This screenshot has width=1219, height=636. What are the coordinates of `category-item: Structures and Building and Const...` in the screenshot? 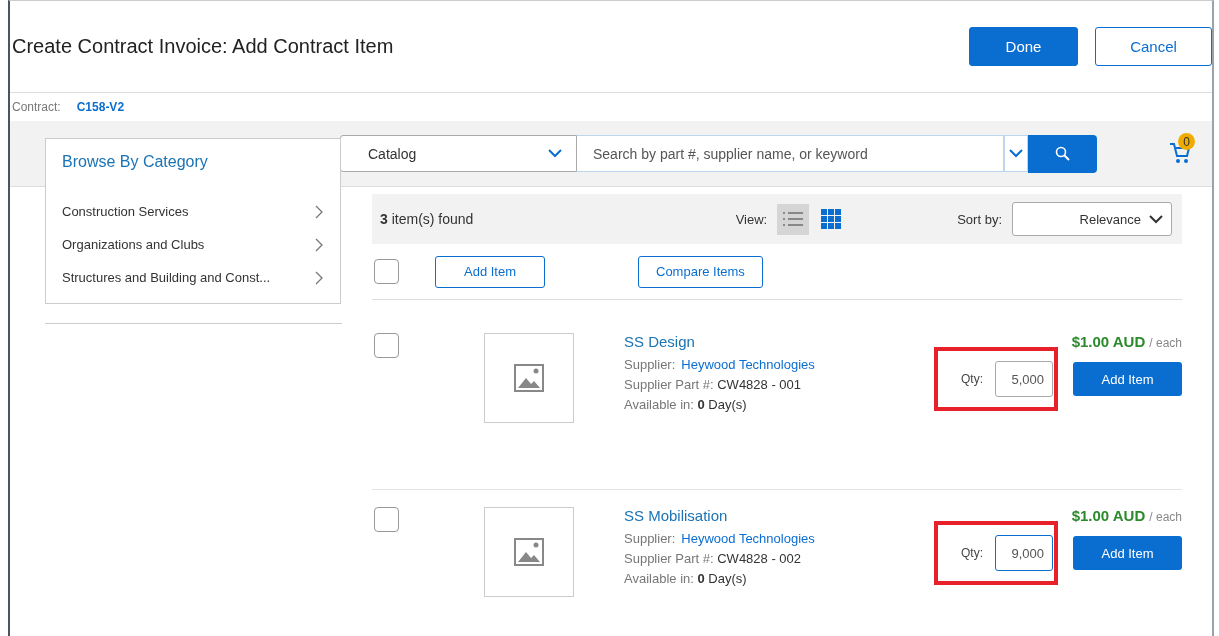 It's located at (193, 277).